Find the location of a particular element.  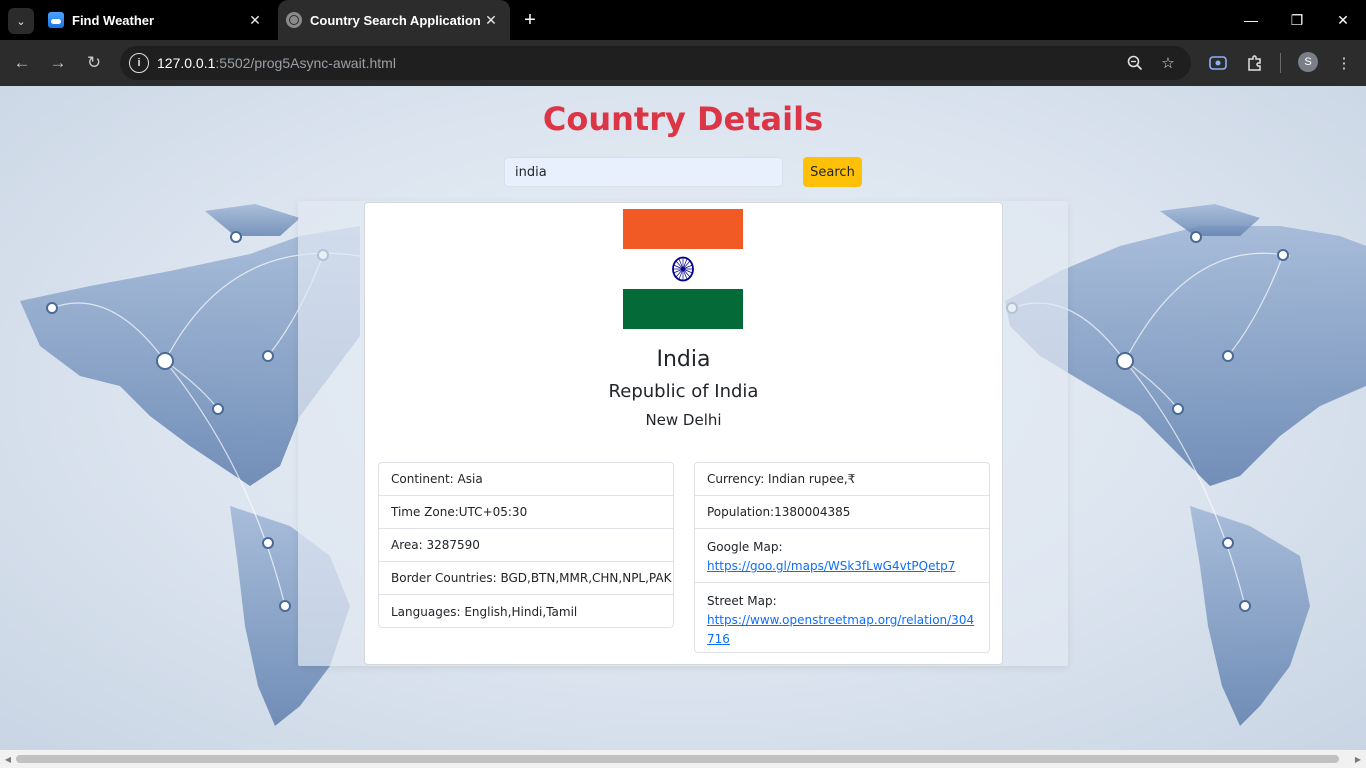

currency-item: Currency: Indian rupee,₹ is located at coordinates (842, 479).